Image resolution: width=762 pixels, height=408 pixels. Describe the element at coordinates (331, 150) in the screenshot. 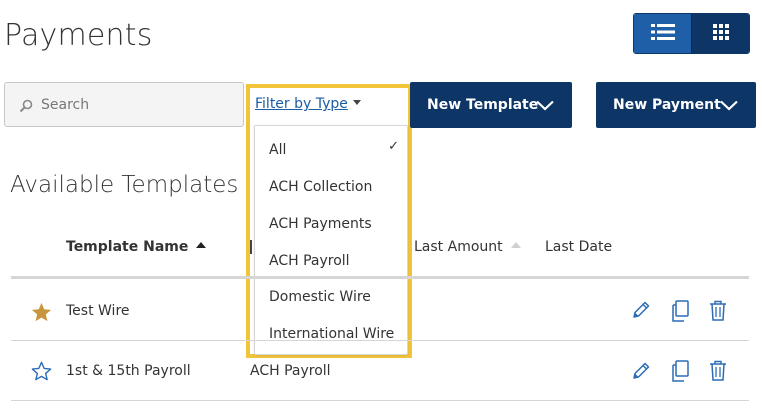

I see `filter-option-all: All ✓` at that location.